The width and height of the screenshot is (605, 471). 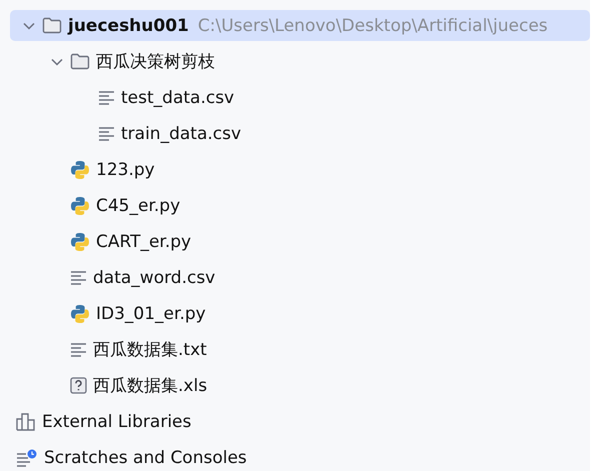 I want to click on file-name: CART_er.py, so click(x=144, y=242).